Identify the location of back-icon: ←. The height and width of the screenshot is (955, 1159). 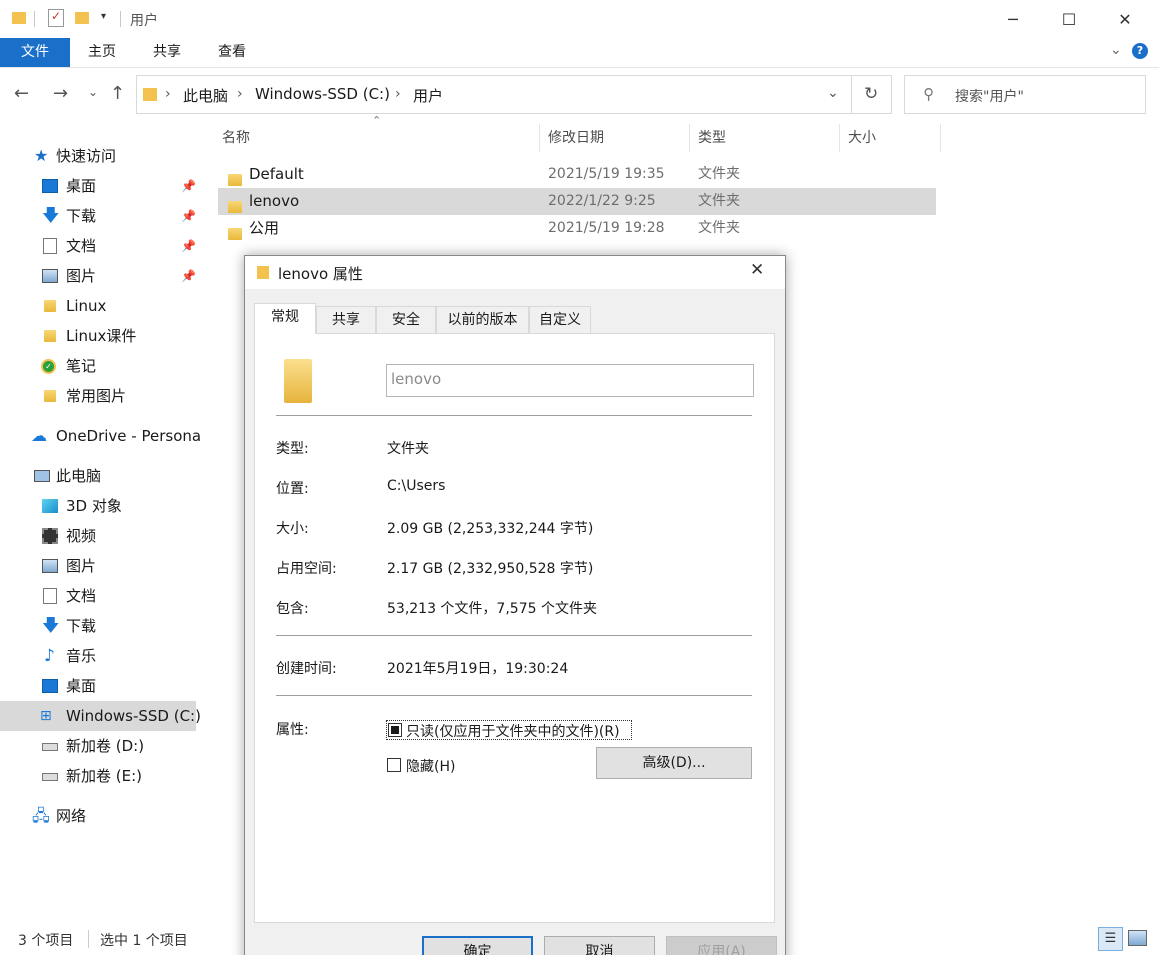
(21, 93).